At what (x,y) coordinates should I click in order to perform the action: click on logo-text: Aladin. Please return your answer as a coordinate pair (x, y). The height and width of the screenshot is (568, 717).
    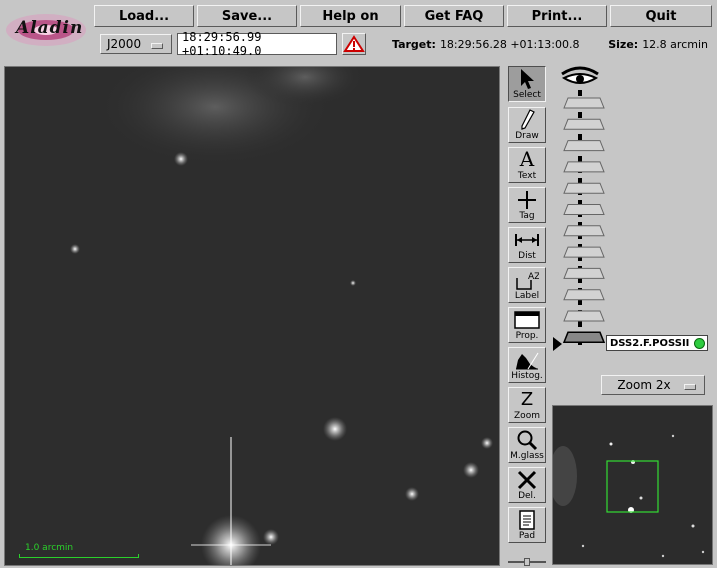
    Looking at the image, I should click on (50, 28).